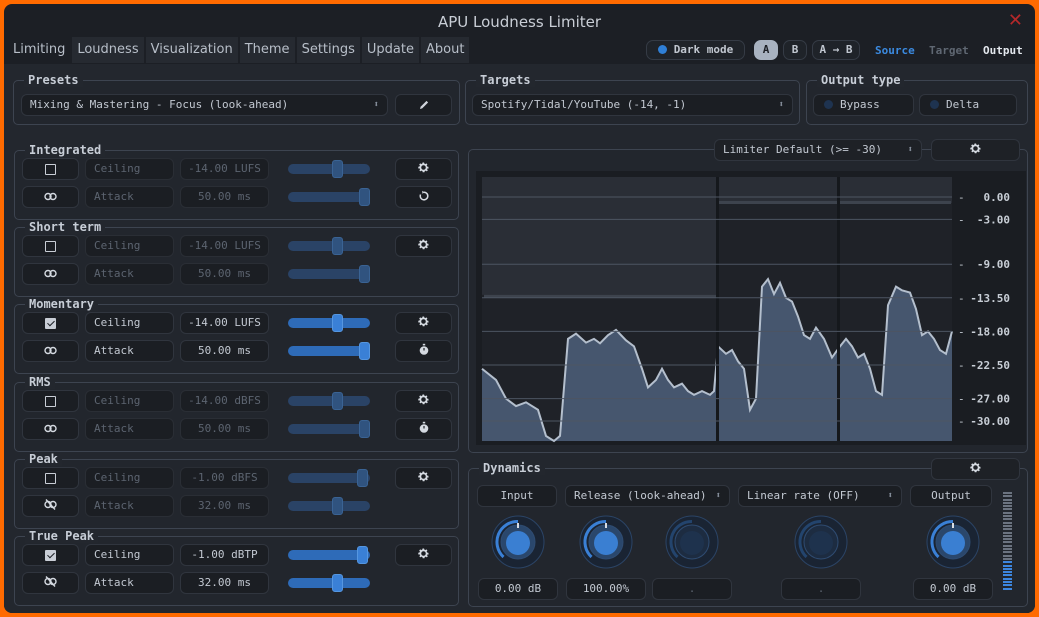  What do you see at coordinates (968, 105) in the screenshot?
I see `delta-toggle: Delta` at bounding box center [968, 105].